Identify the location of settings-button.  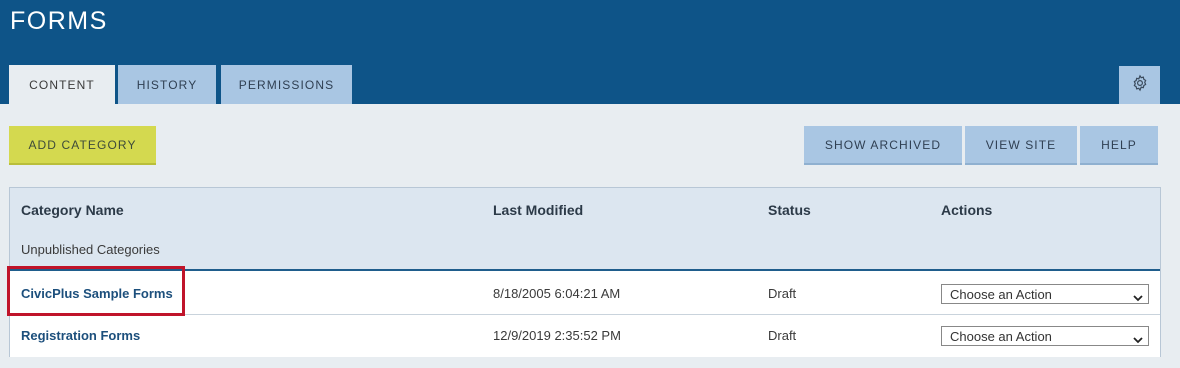
(1139, 85).